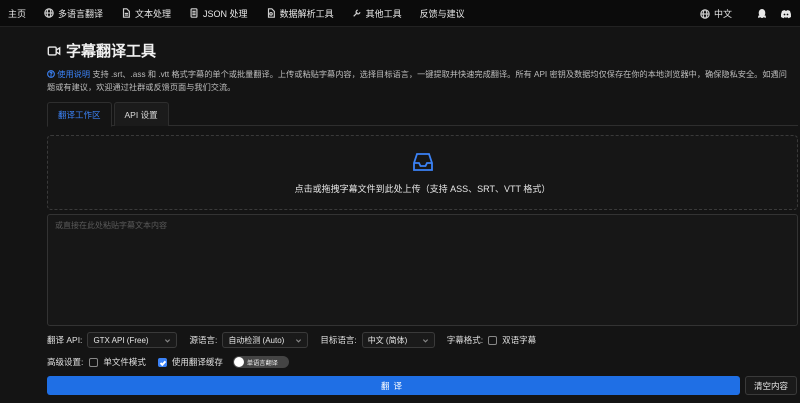 This screenshot has height=403, width=800. I want to click on nav-text-processing: 文本处理, so click(146, 13).